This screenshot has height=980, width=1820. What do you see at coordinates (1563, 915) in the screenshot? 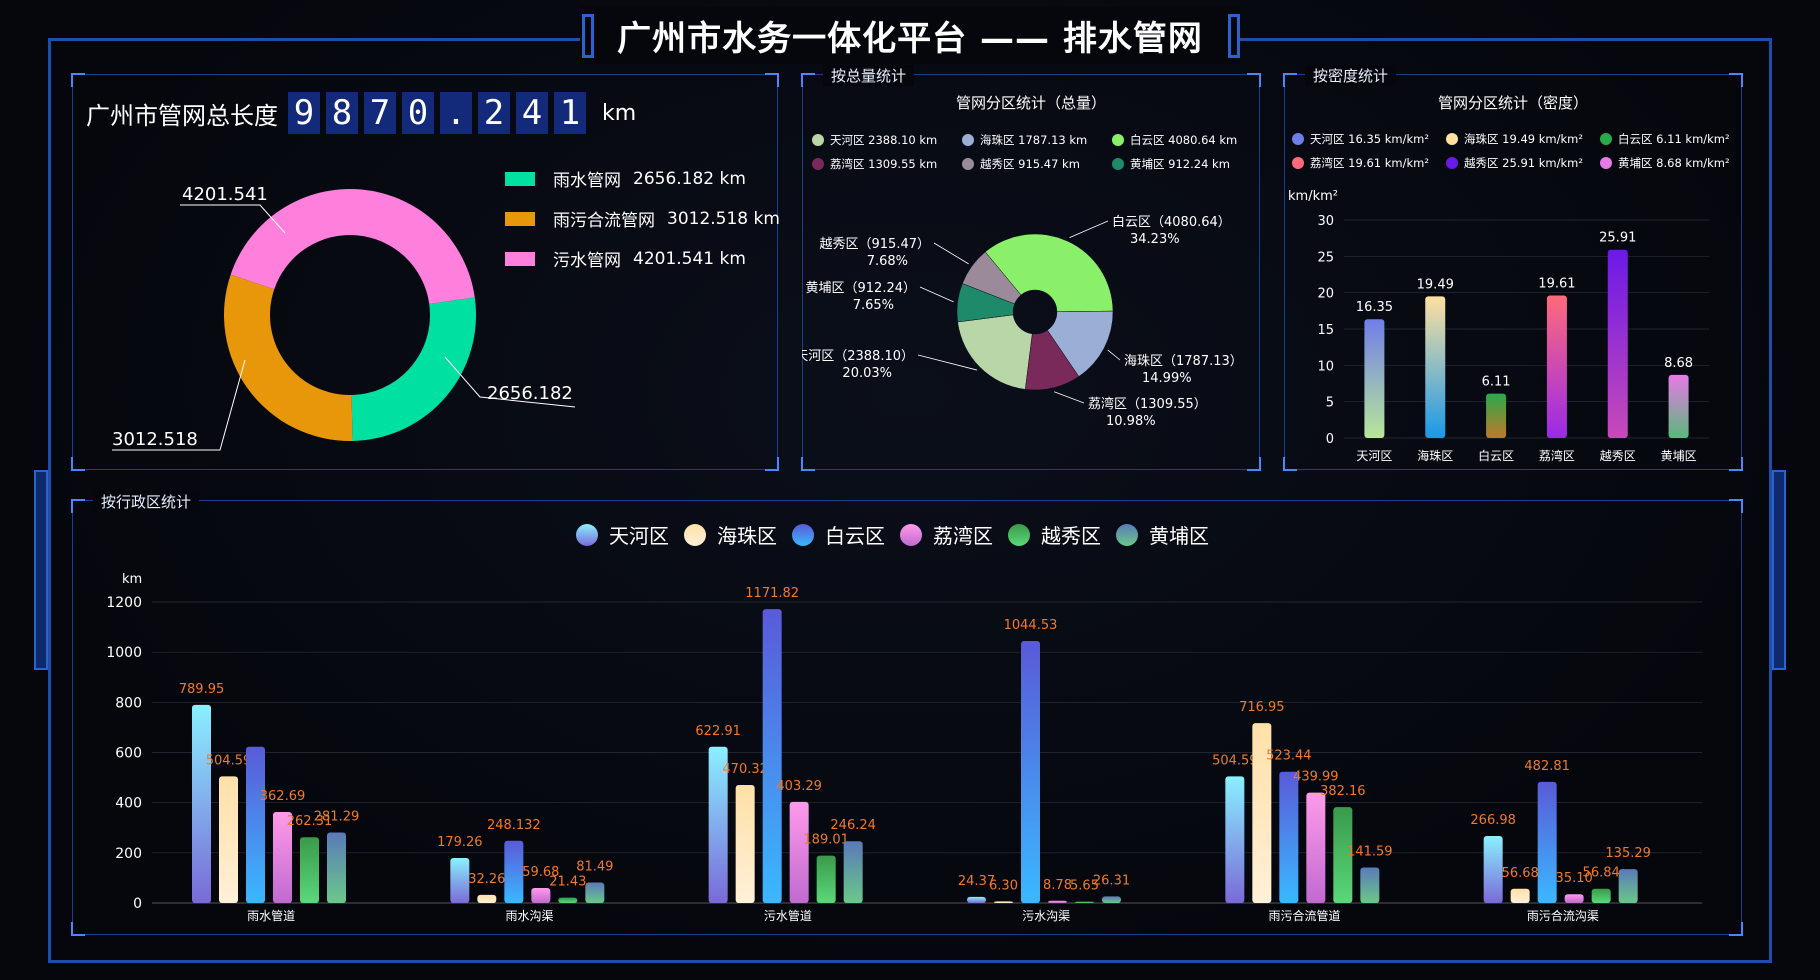
I see `x-tick-label: 雨污合流沟渠` at bounding box center [1563, 915].